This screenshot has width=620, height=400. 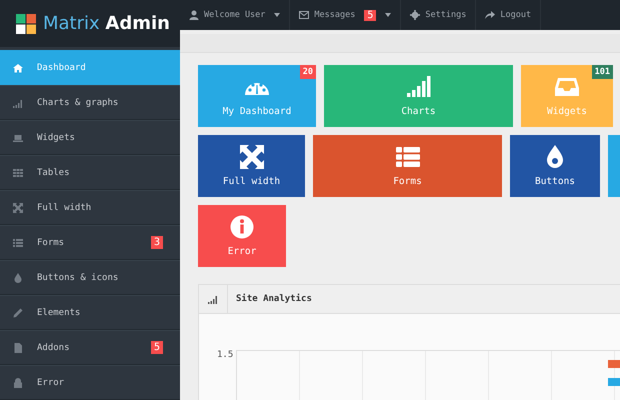 What do you see at coordinates (90, 312) in the screenshot?
I see `sidebar-item: Elements` at bounding box center [90, 312].